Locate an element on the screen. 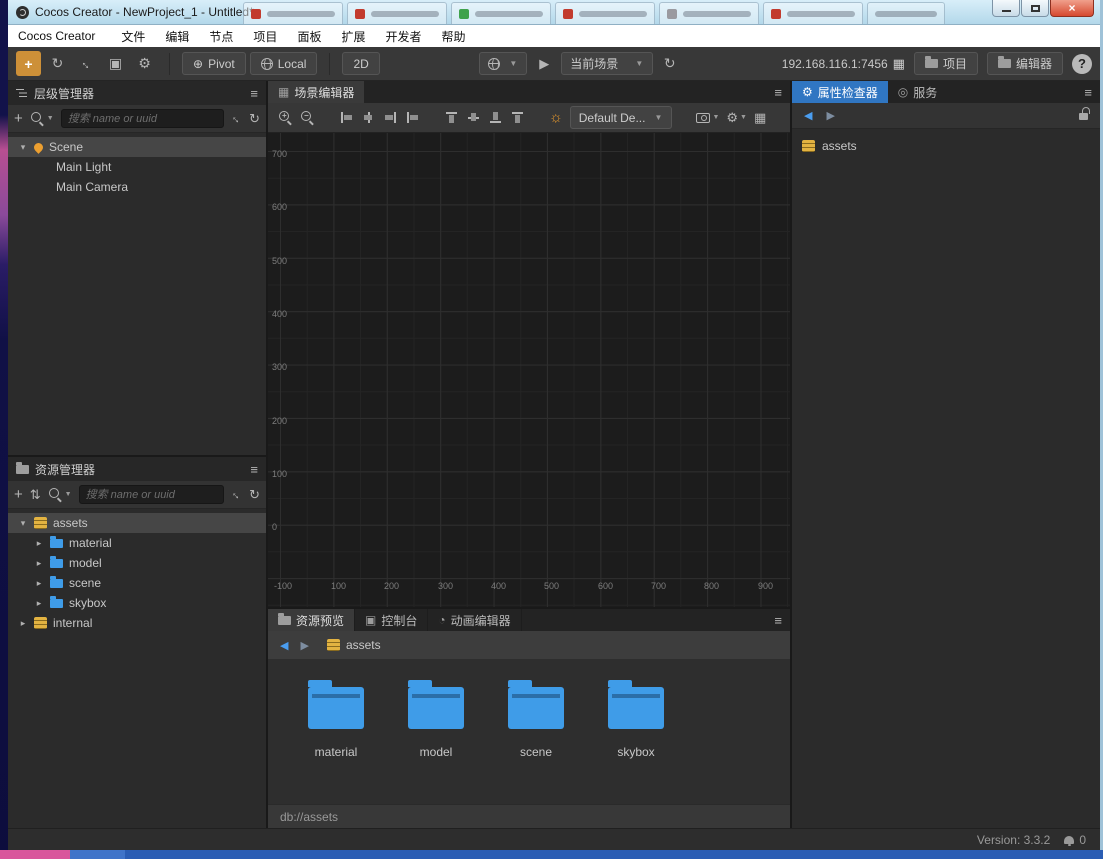  qr-code-icon: ▦ is located at coordinates (899, 64).